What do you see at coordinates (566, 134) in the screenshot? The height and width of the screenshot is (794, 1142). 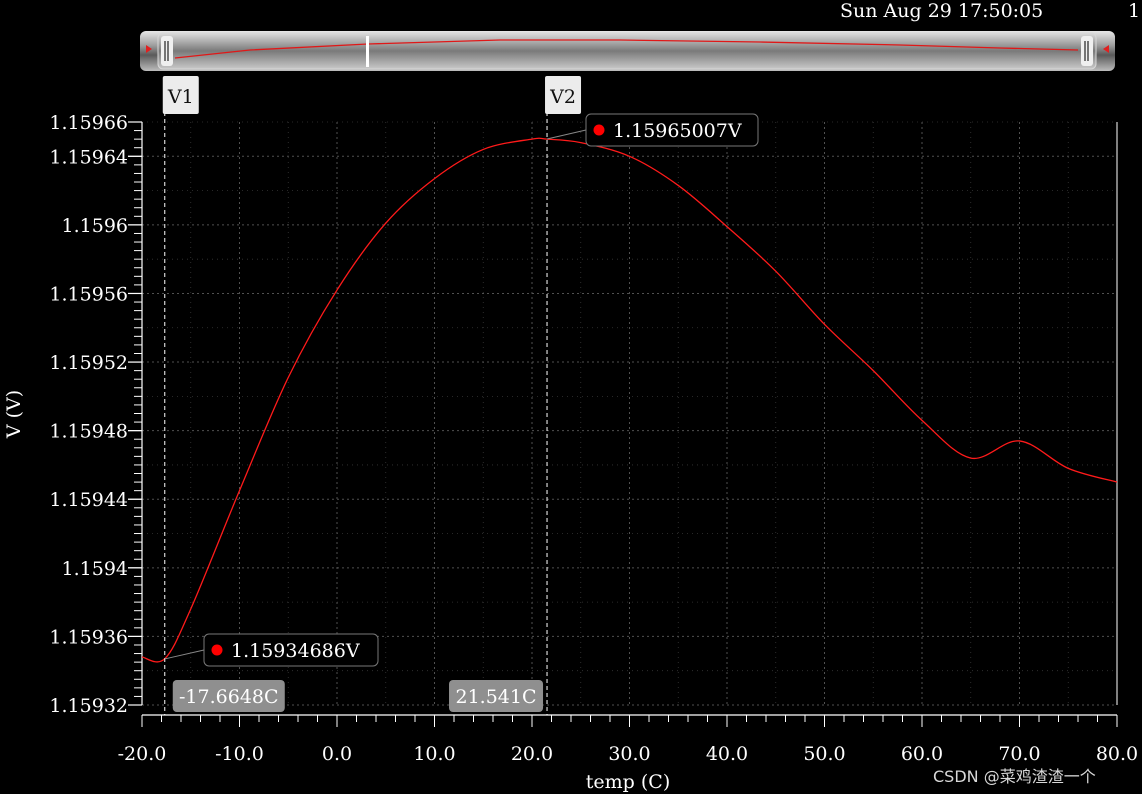 I see `cursor-y-leader` at bounding box center [566, 134].